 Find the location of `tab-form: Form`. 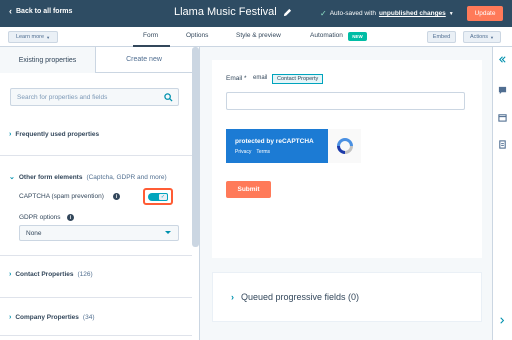

tab-form: Form is located at coordinates (150, 35).